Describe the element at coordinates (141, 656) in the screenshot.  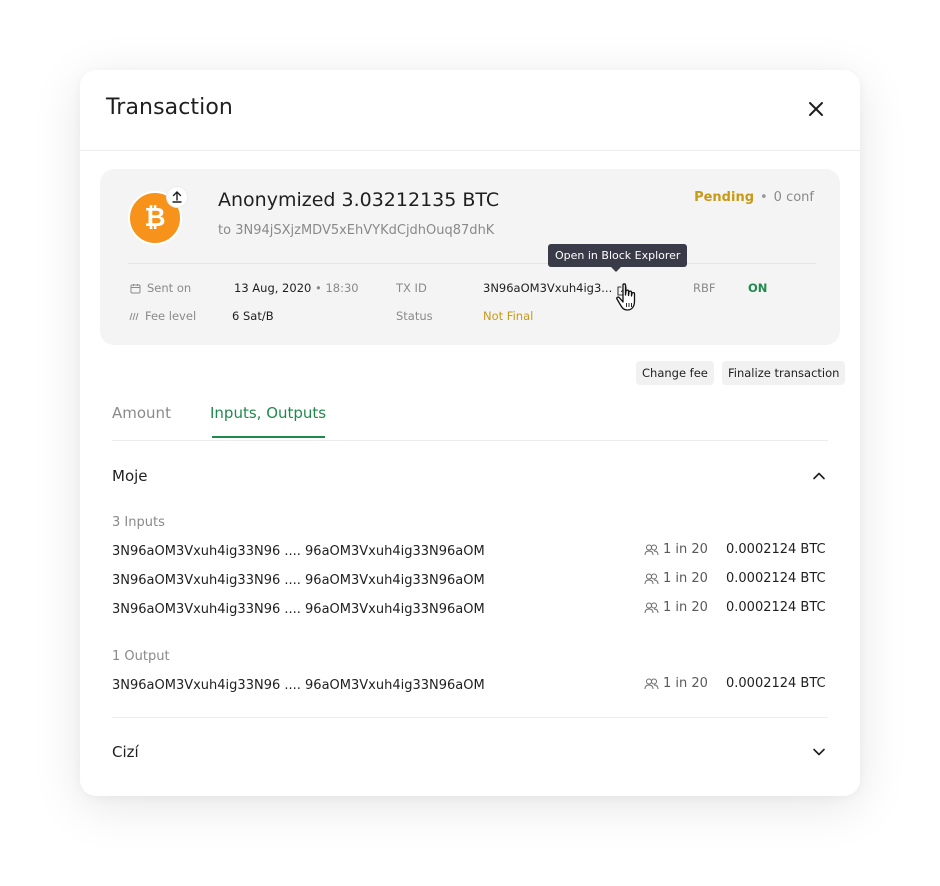
I see `outputs-count-label: 1 Output` at that location.